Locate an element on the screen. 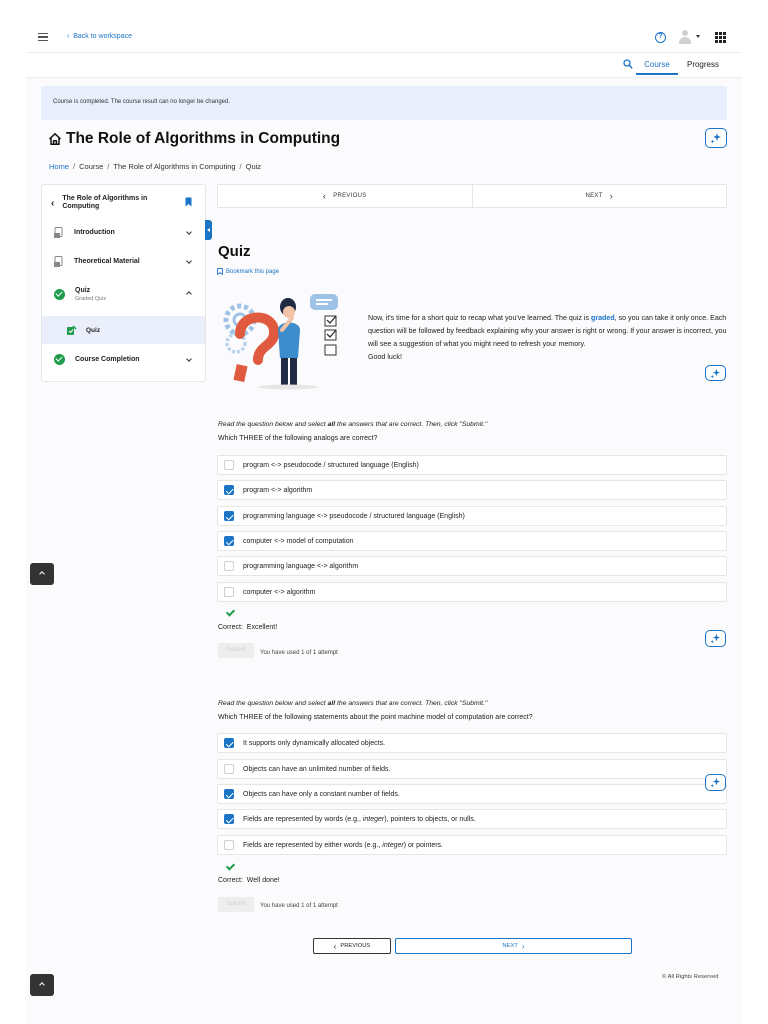 Image resolution: width=768 pixels, height=1024 pixels. back-to-workspace-link: ‹ Back to workspace is located at coordinates (99, 36).